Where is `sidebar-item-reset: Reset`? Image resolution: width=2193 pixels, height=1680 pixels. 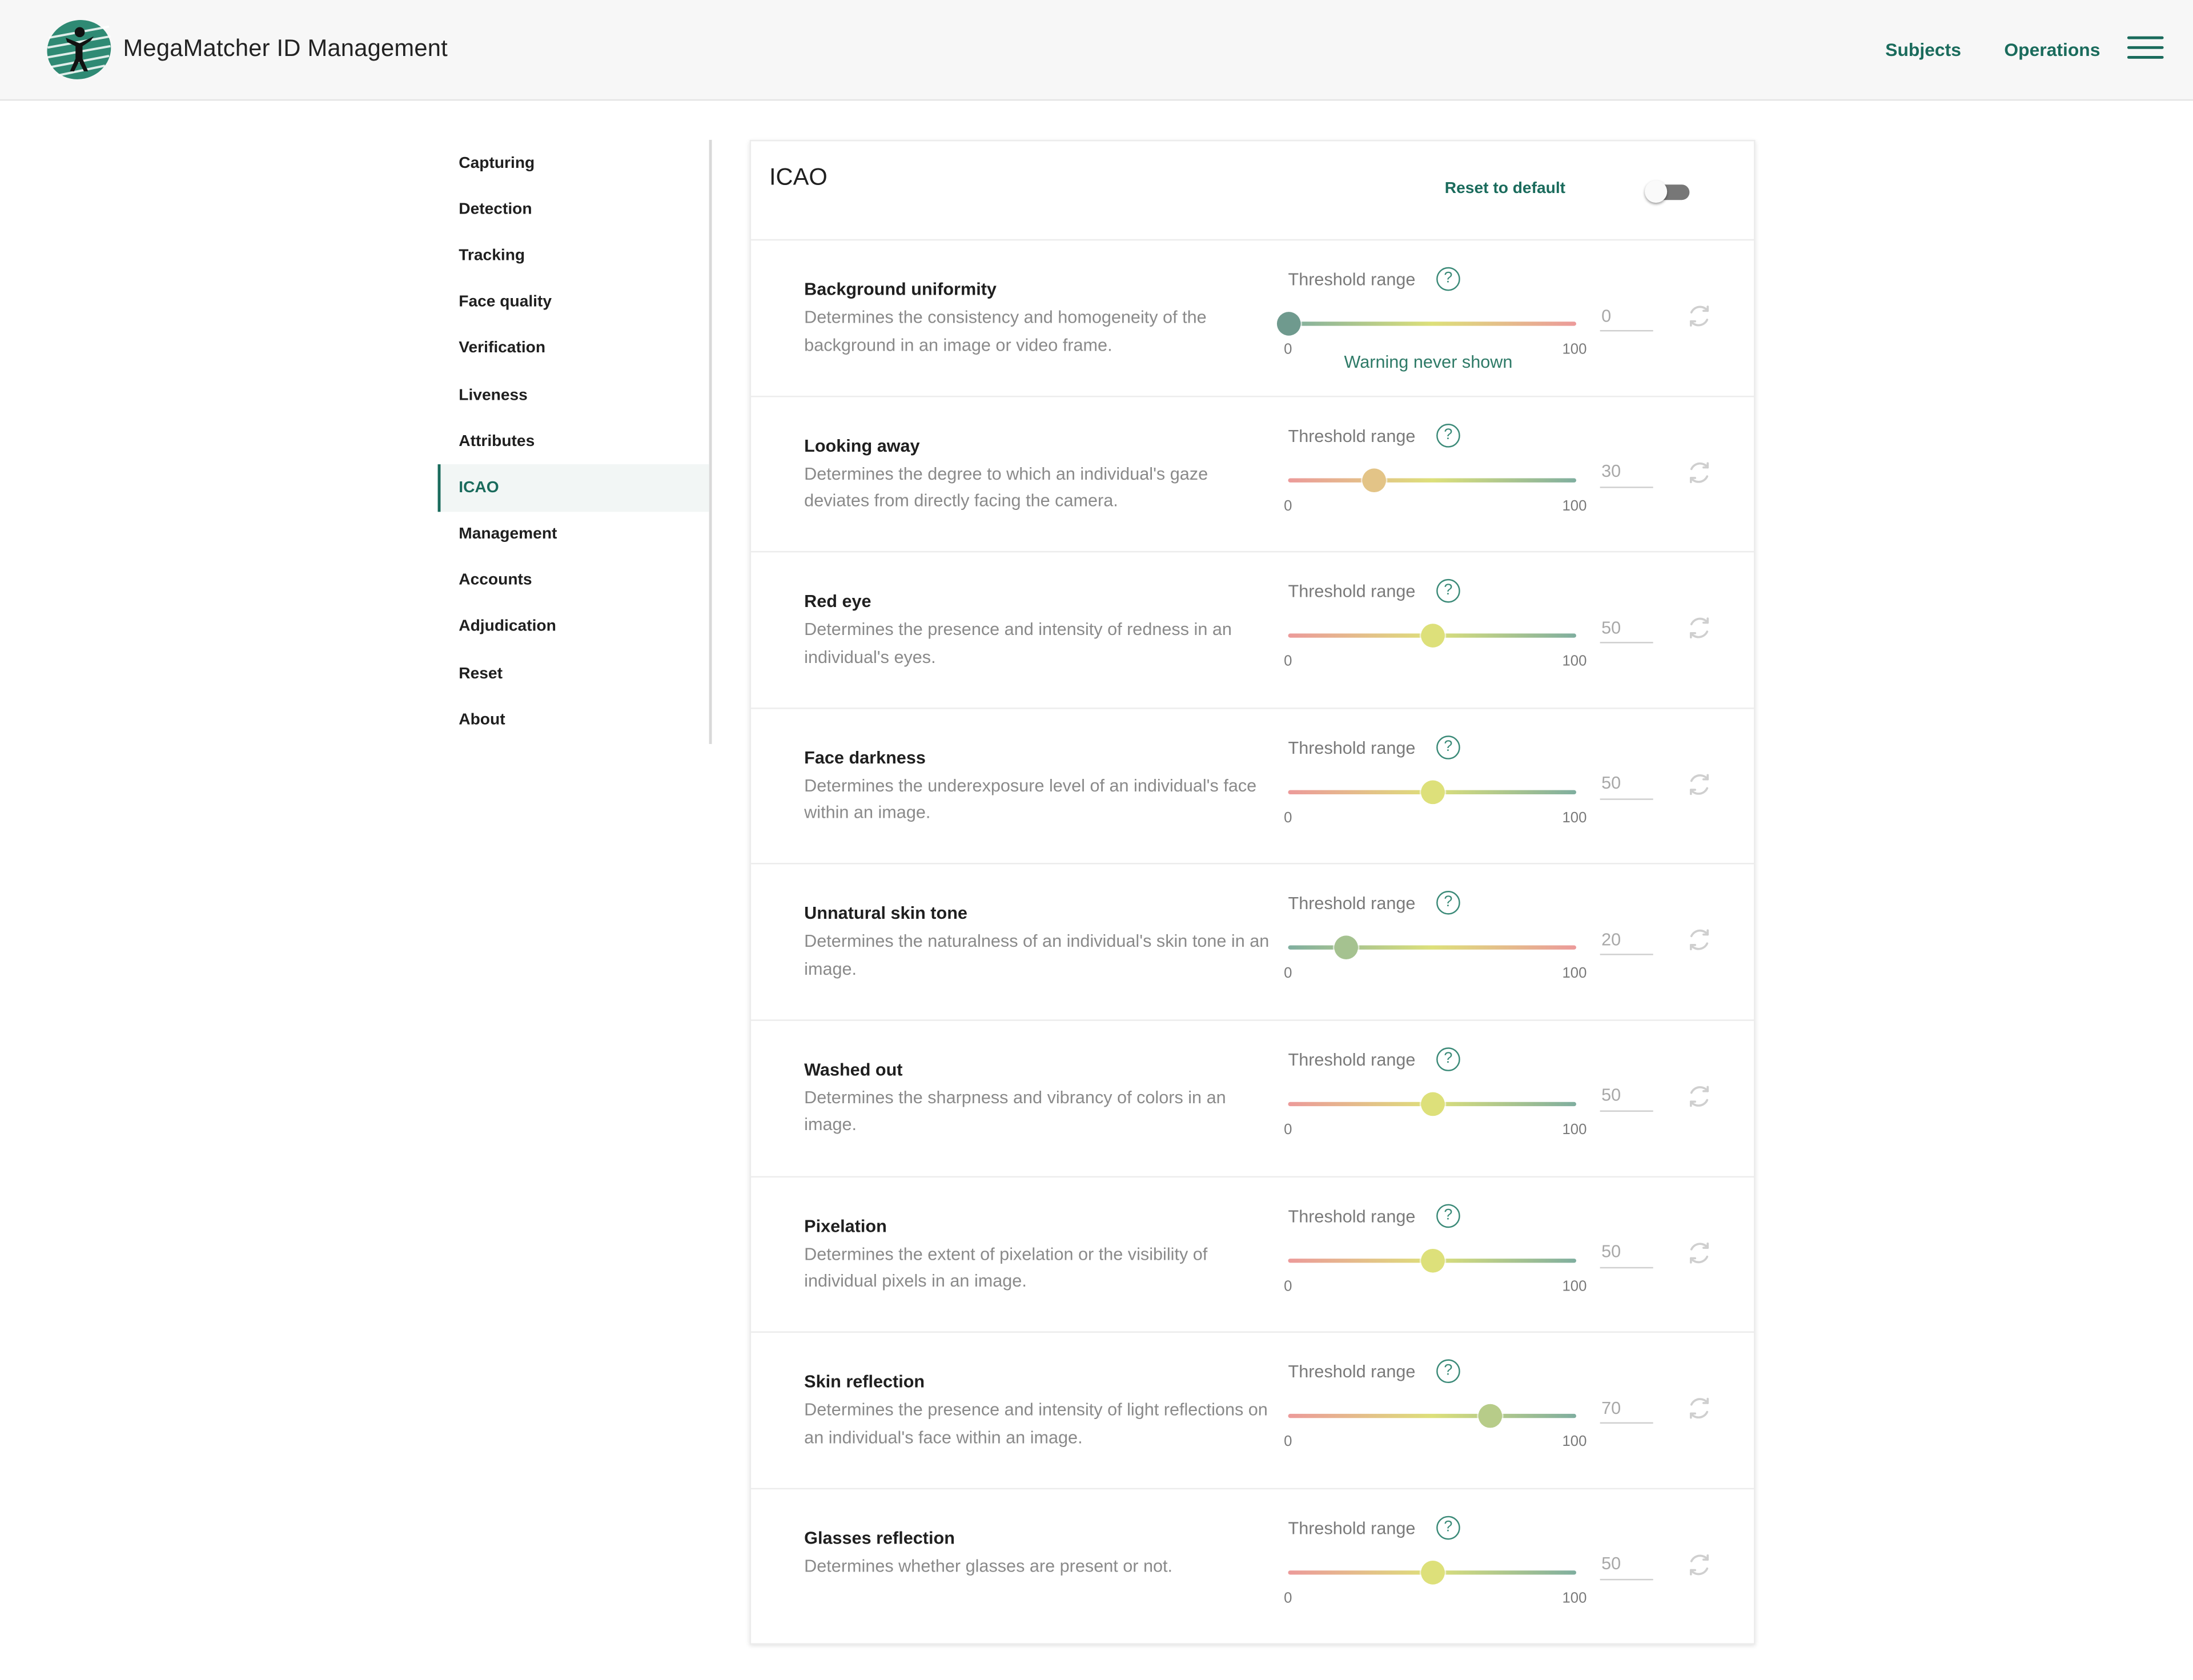
sidebar-item-reset: Reset is located at coordinates (573, 673).